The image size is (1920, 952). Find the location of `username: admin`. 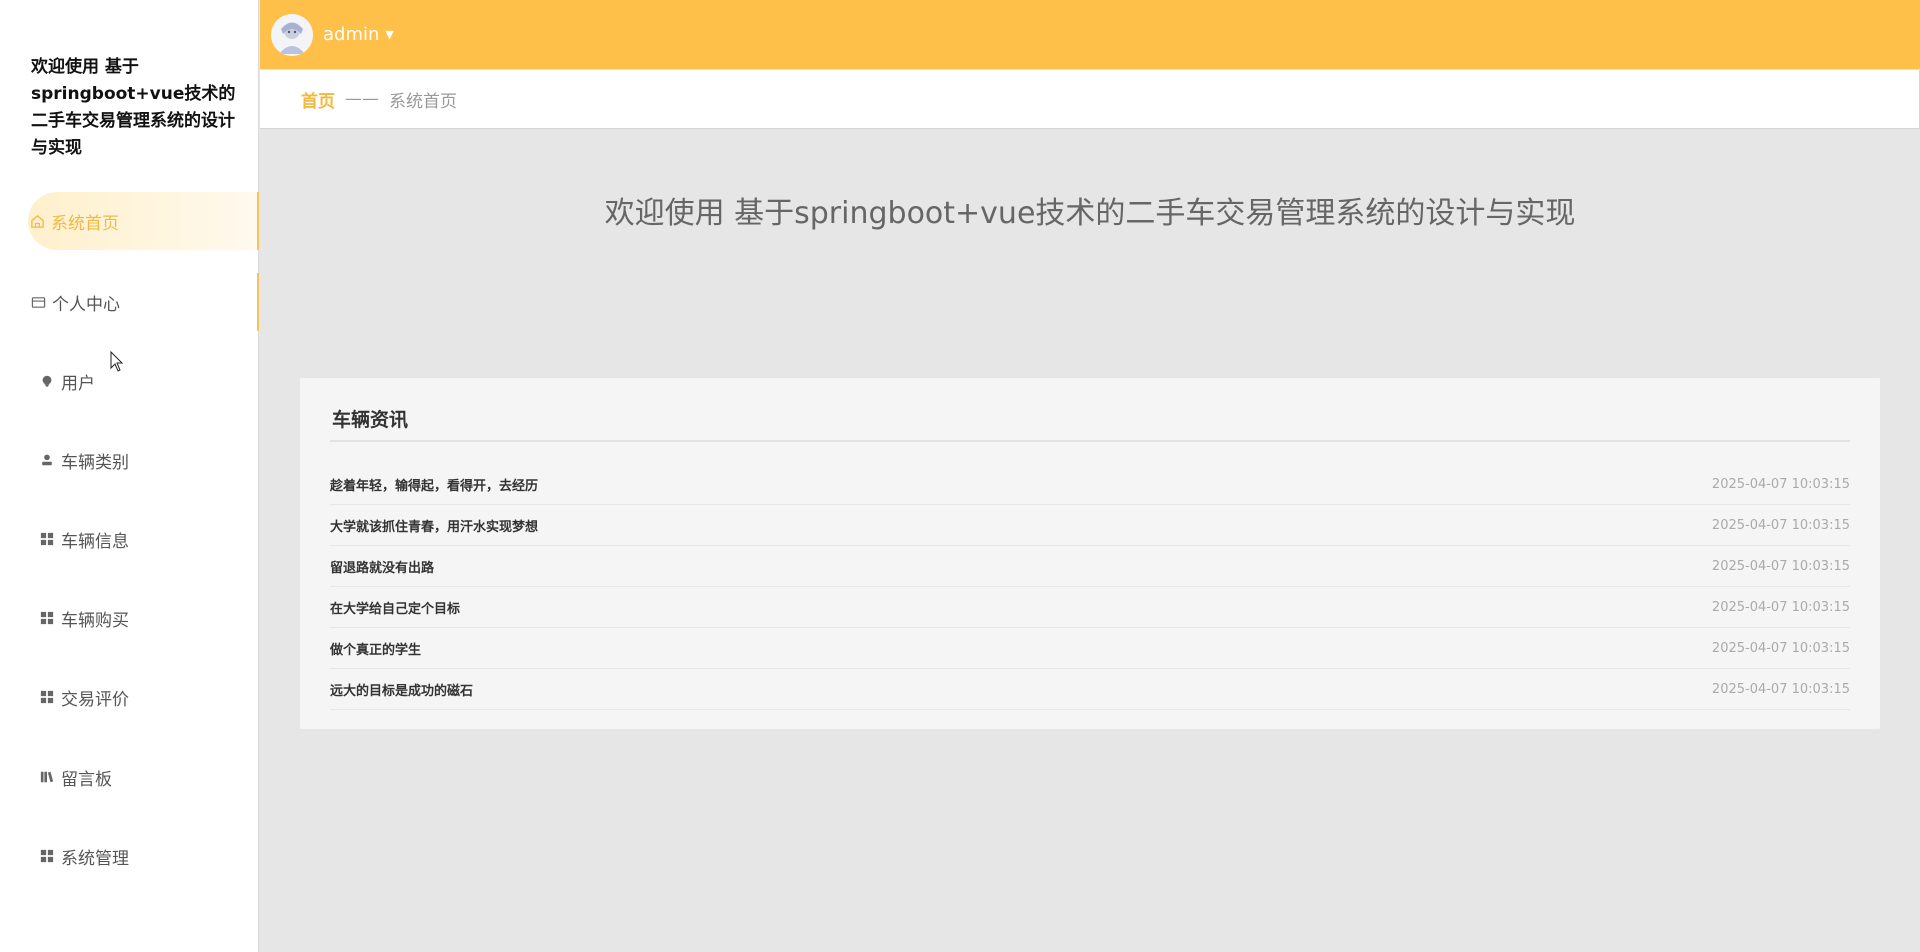

username: admin is located at coordinates (351, 34).